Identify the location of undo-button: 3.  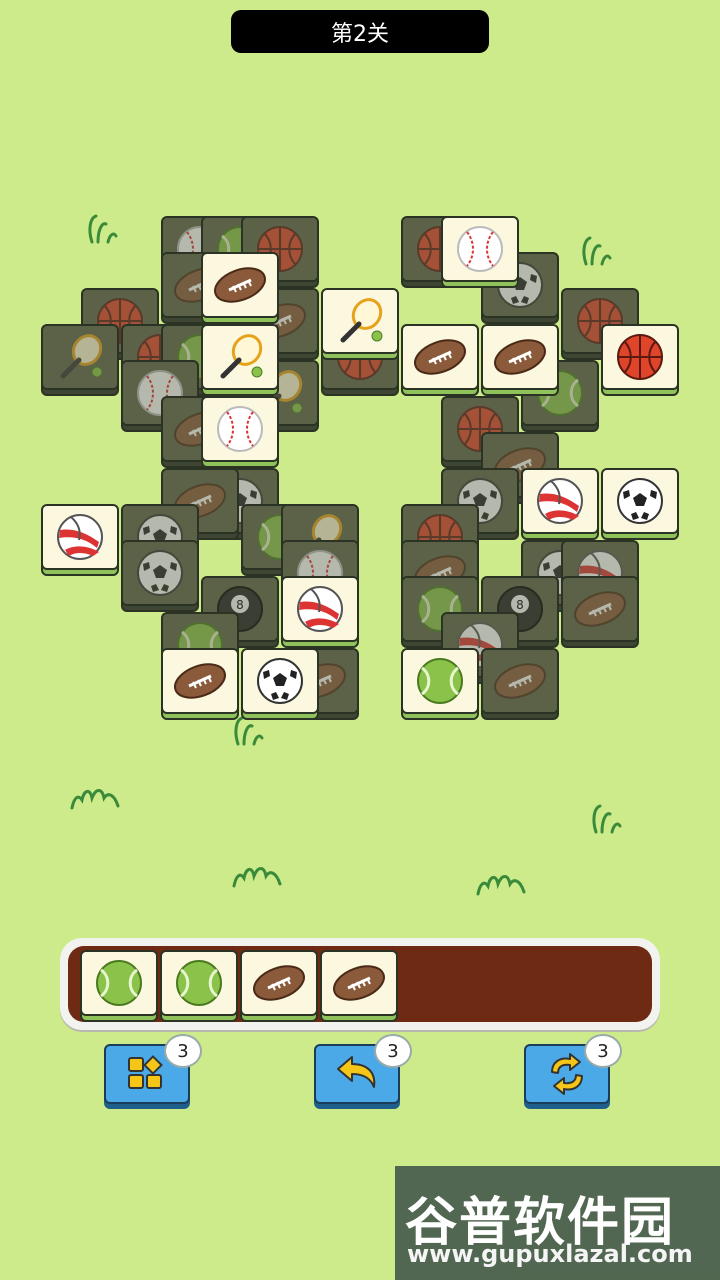
(363, 1069).